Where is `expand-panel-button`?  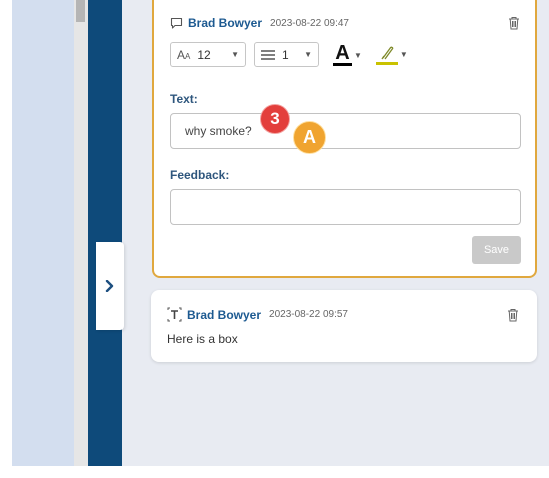
expand-panel-button is located at coordinates (110, 286).